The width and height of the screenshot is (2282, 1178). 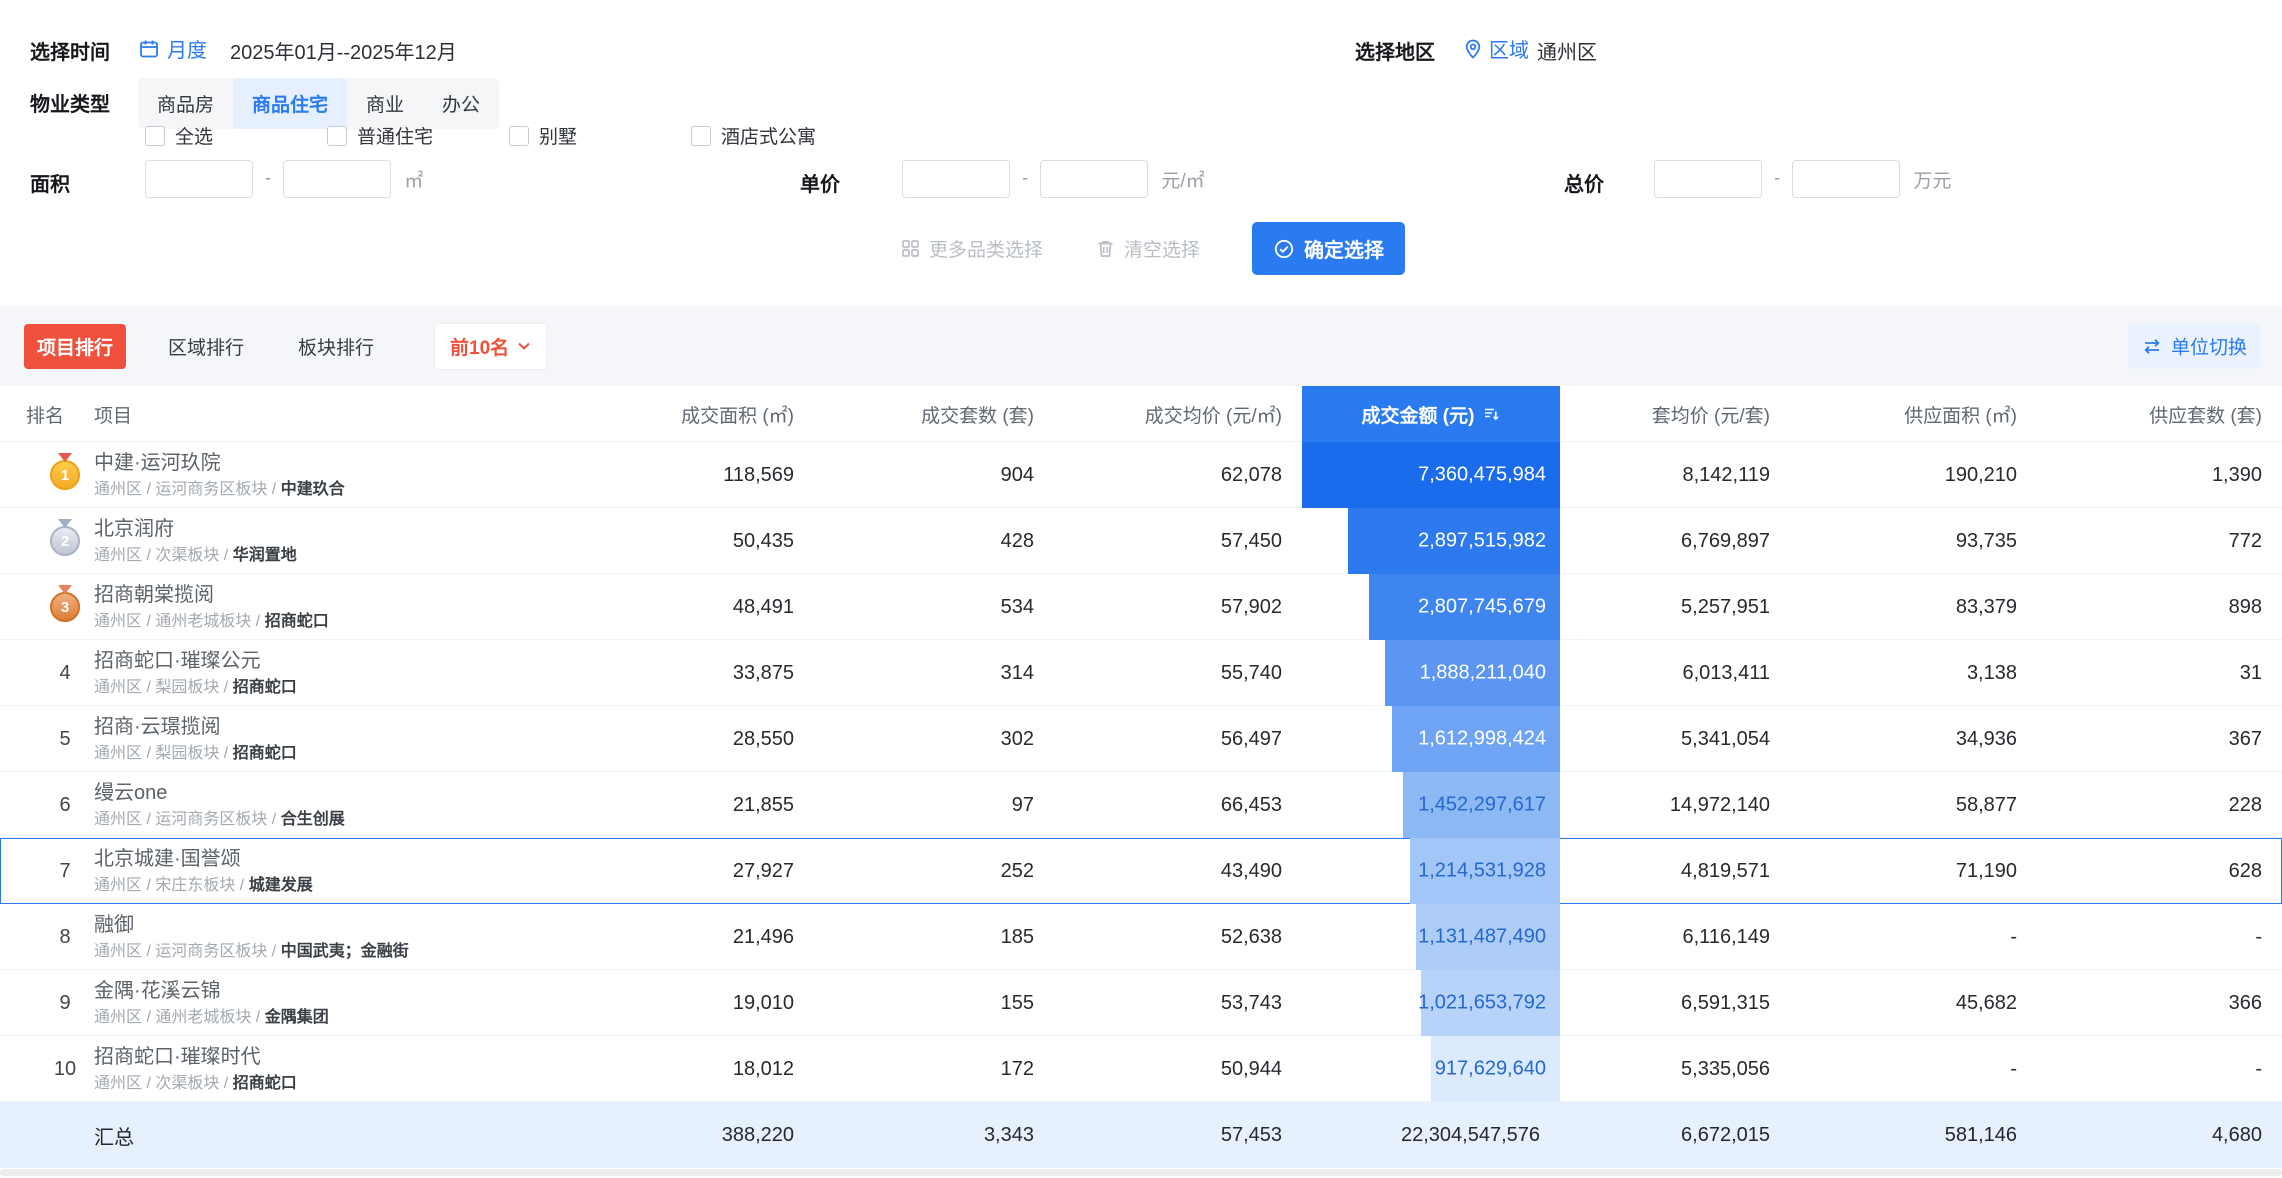 I want to click on deal-units-cell: 185, so click(x=1017, y=936).